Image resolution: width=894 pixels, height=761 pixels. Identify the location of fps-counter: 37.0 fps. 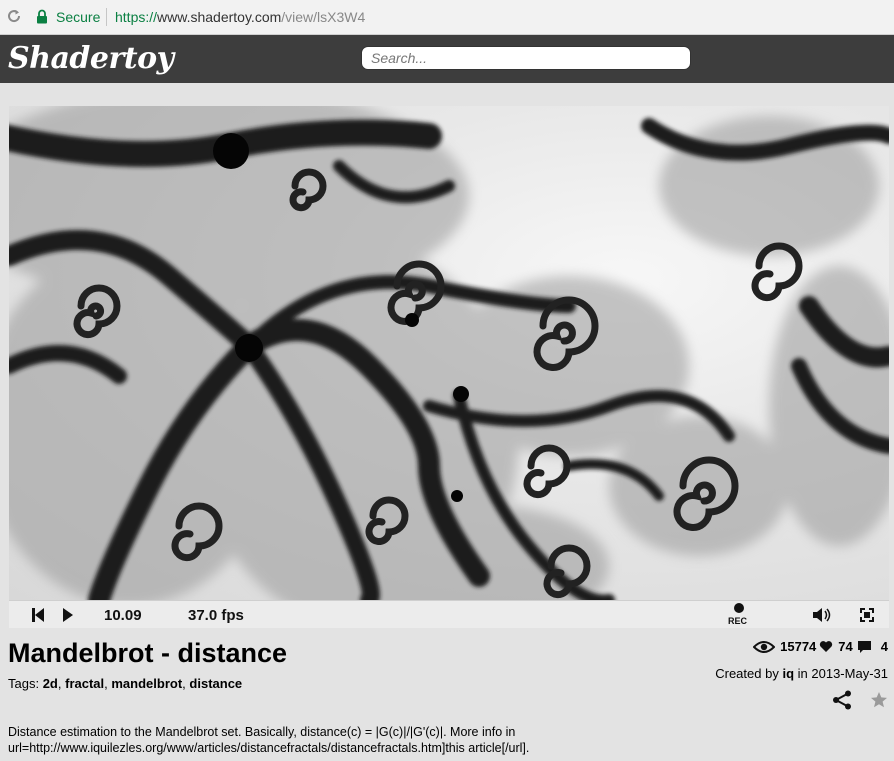
(216, 615).